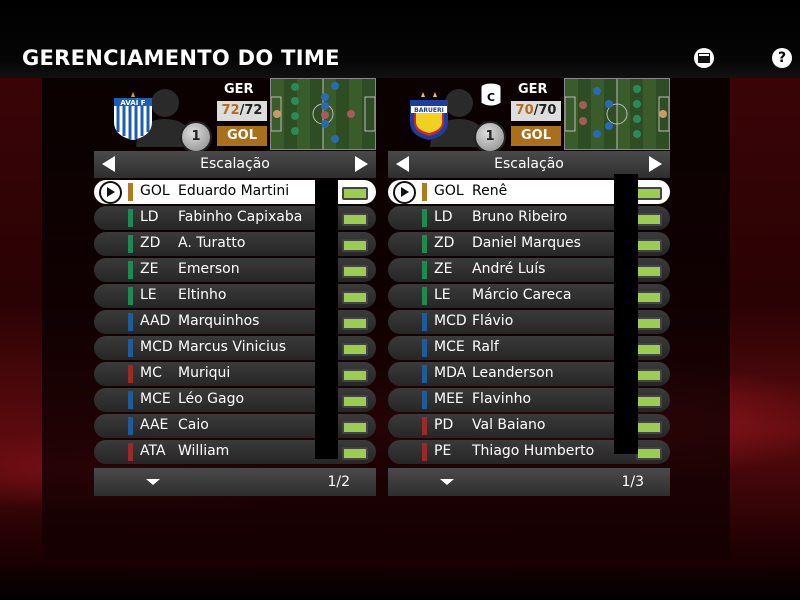 The image size is (800, 600). Describe the element at coordinates (156, 347) in the screenshot. I see `player-position: MCD` at that location.